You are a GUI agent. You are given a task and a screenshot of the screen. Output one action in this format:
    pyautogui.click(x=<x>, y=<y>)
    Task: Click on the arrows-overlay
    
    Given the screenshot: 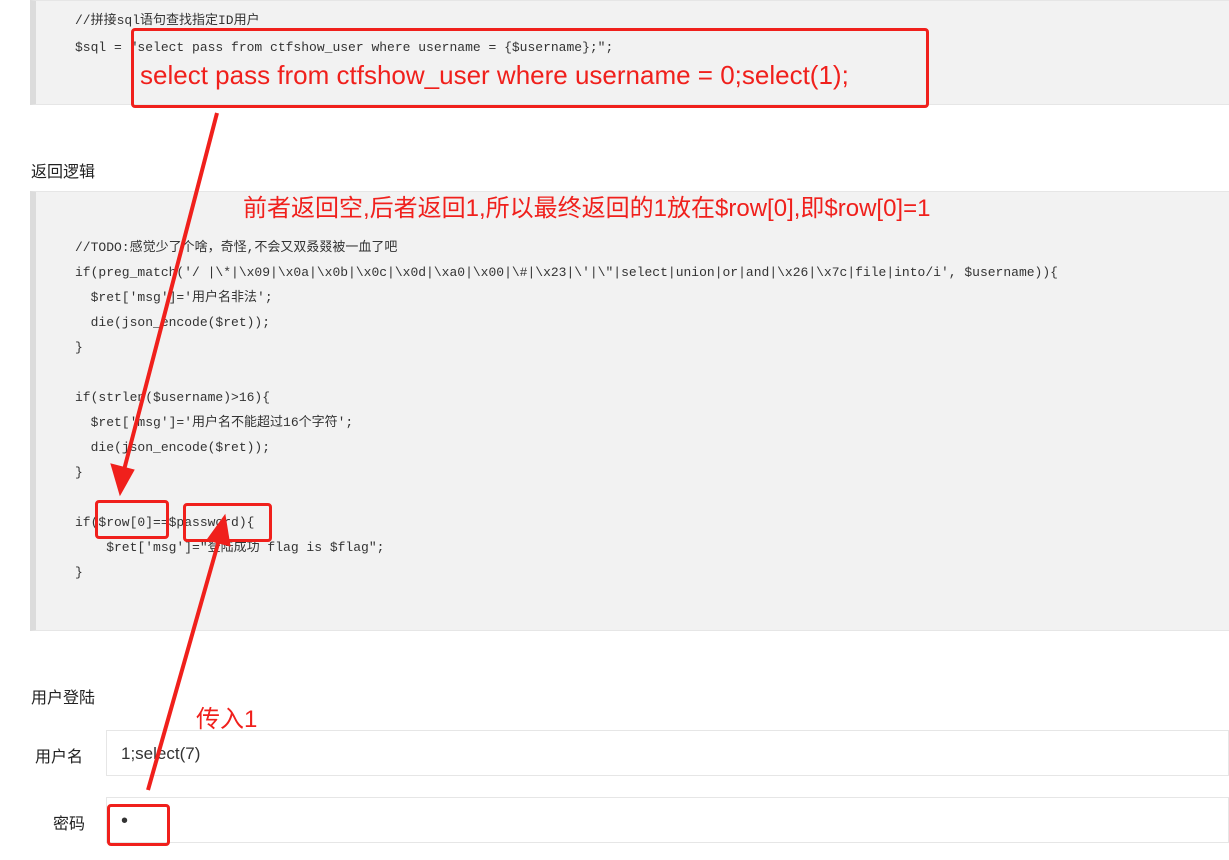 What is the action you would take?
    pyautogui.click(x=170, y=451)
    